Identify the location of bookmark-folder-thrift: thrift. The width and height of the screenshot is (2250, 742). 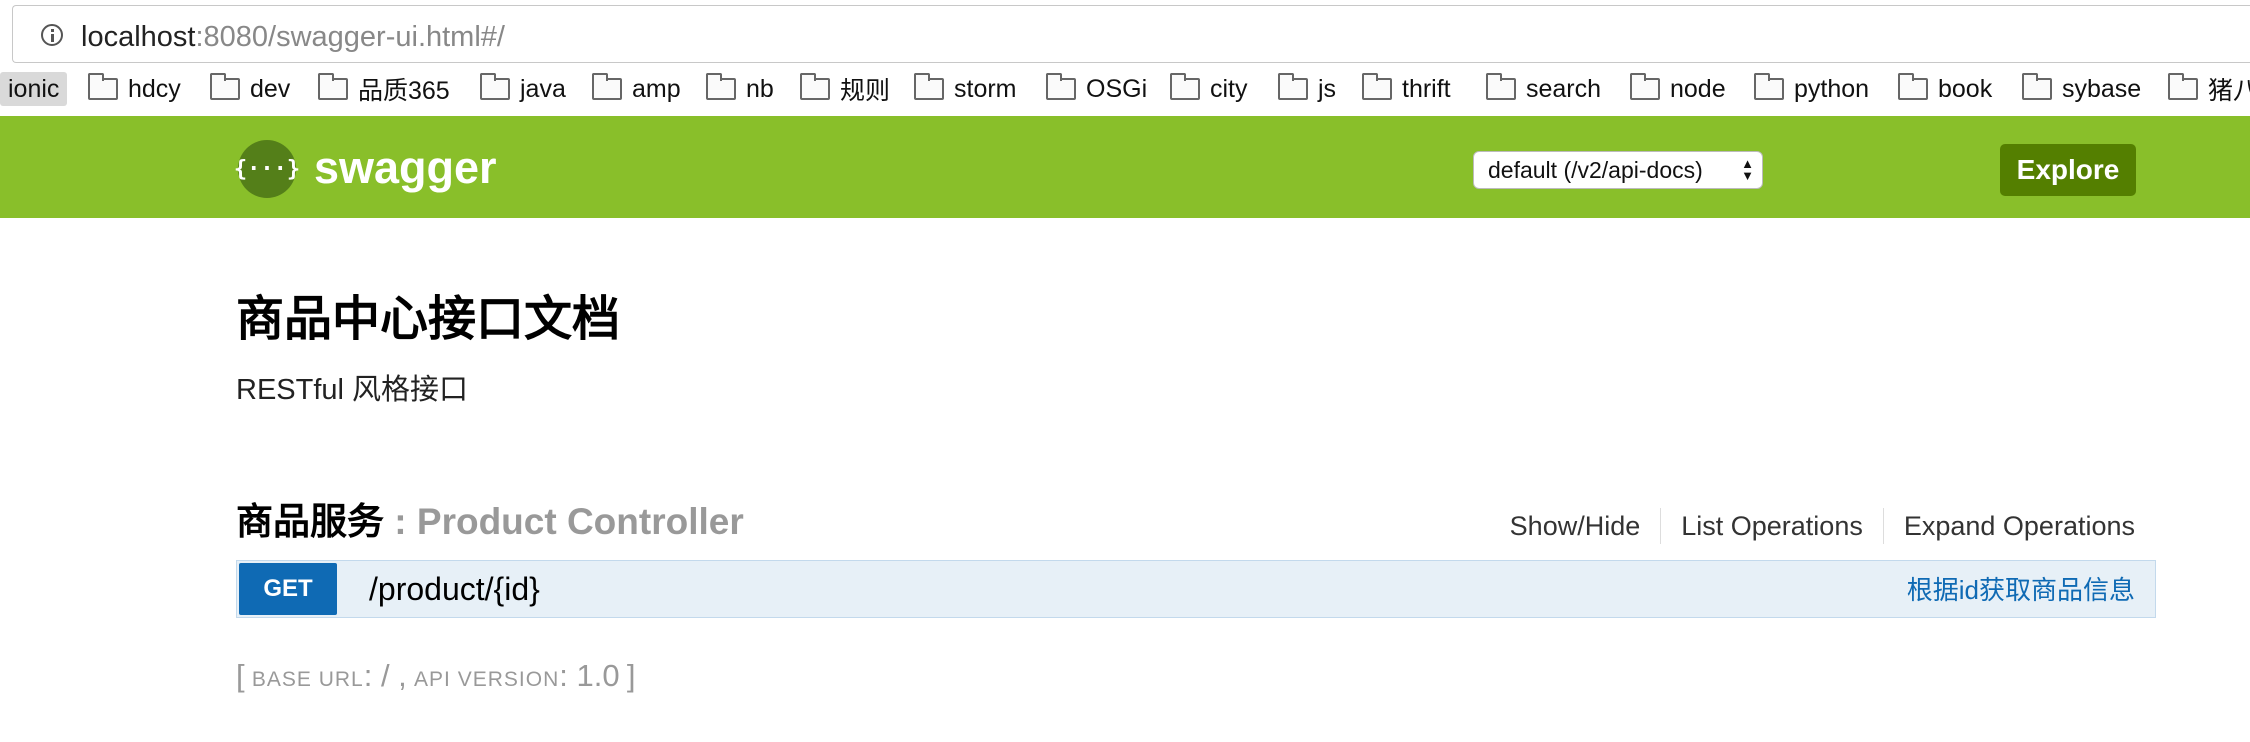
(1406, 89).